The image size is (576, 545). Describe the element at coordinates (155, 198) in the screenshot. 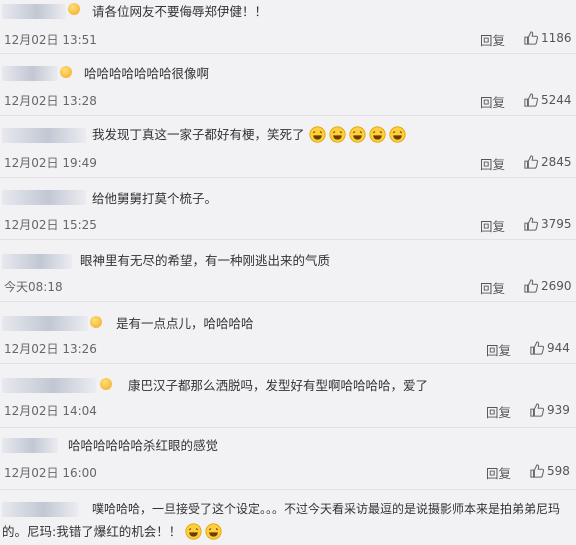

I see `comment-text: 给他舅舅打莫个梳子。` at that location.